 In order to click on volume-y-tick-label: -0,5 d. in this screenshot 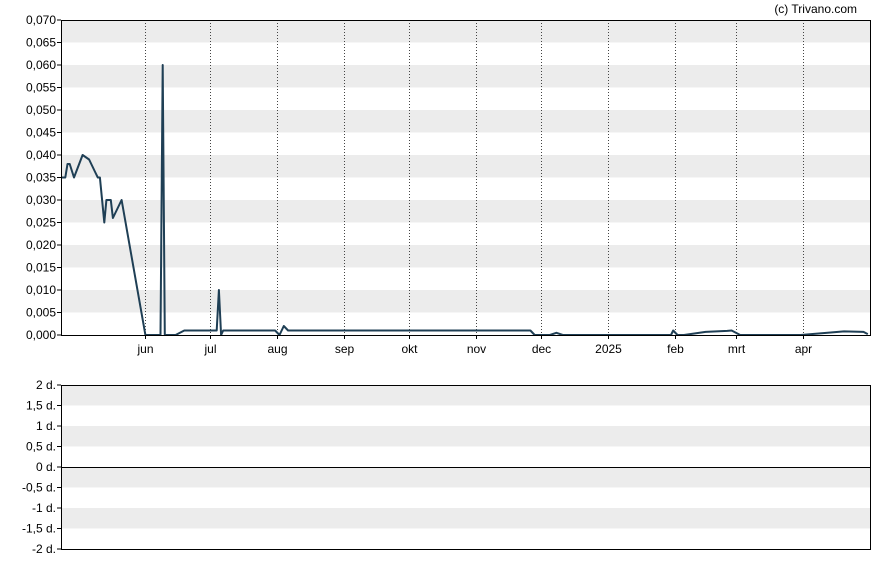, I will do `click(39, 488)`.